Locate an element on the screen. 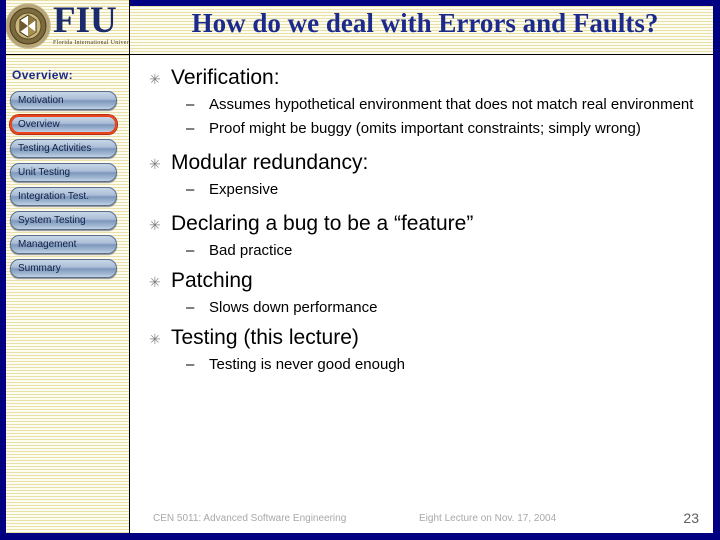  bullet-level-1: ✳ Verification: is located at coordinates (422, 78).